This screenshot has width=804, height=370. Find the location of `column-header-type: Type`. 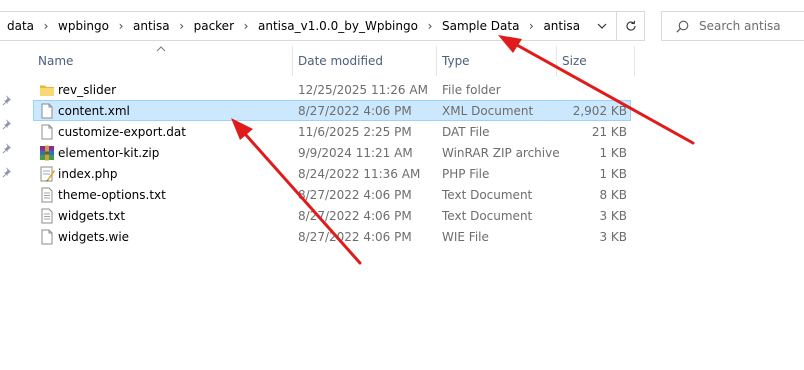

column-header-type: Type is located at coordinates (497, 61).